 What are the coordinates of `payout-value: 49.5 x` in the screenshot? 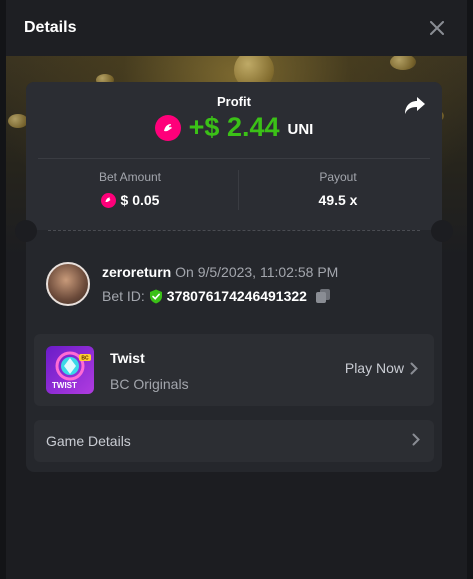 It's located at (338, 200).